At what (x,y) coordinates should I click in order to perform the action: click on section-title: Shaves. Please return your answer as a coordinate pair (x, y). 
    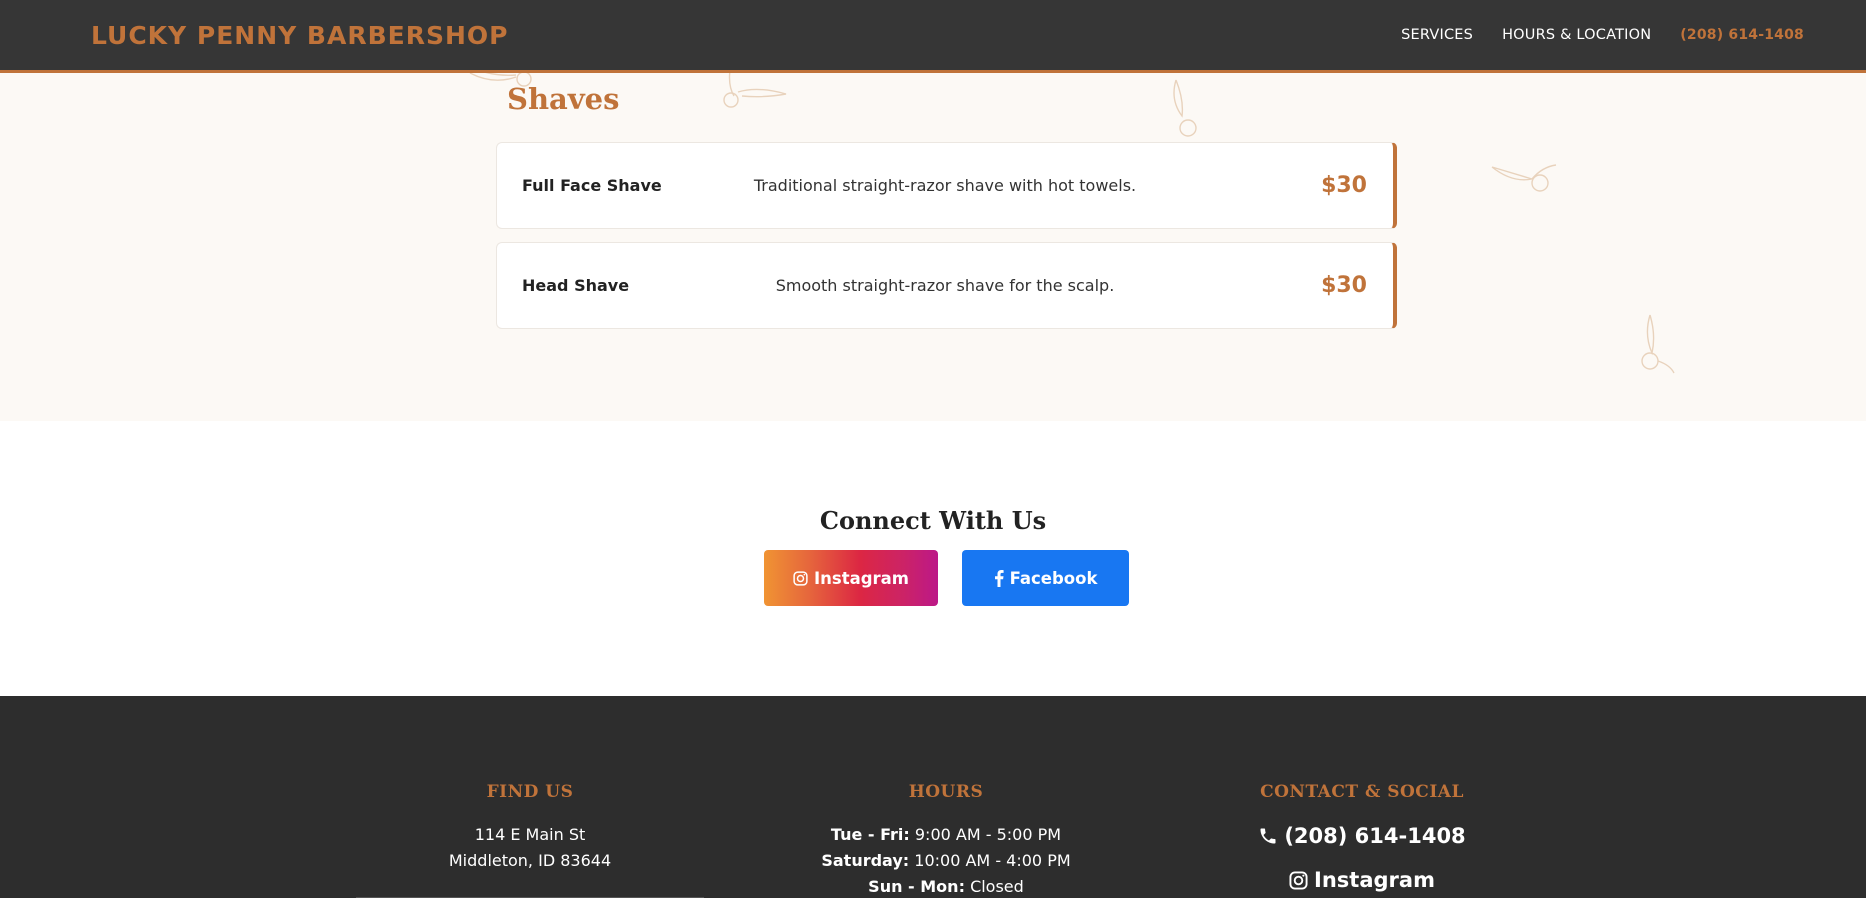
    Looking at the image, I should click on (563, 99).